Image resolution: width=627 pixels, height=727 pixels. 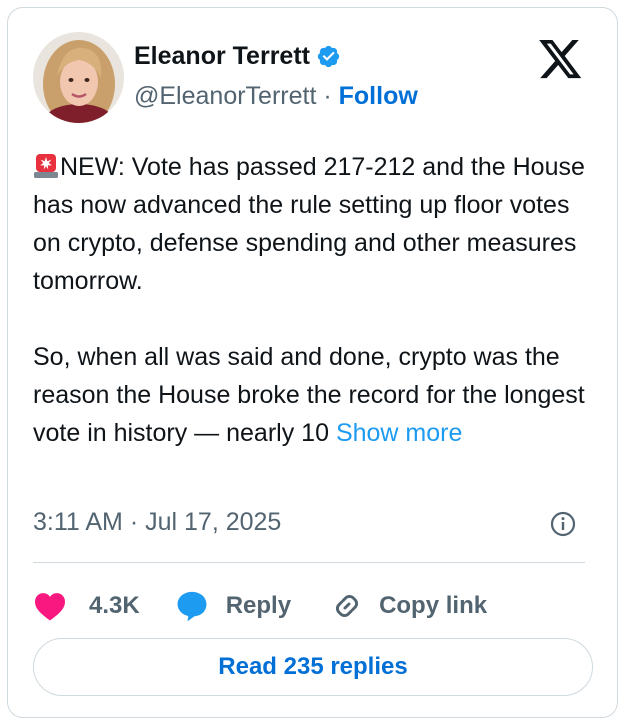 What do you see at coordinates (399, 433) in the screenshot?
I see `show-more-link: Show more` at bounding box center [399, 433].